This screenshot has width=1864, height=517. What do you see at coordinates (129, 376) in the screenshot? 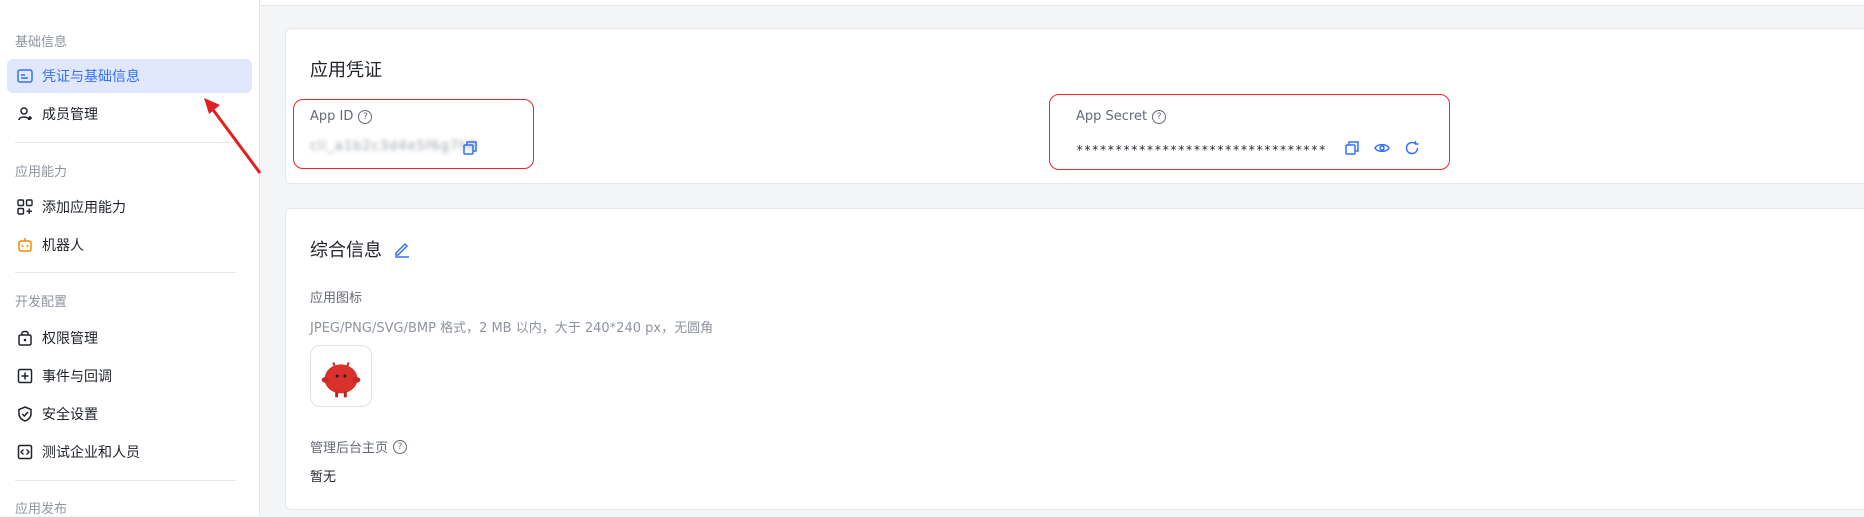
I see `sidebar-item-events: 事件与回调` at bounding box center [129, 376].